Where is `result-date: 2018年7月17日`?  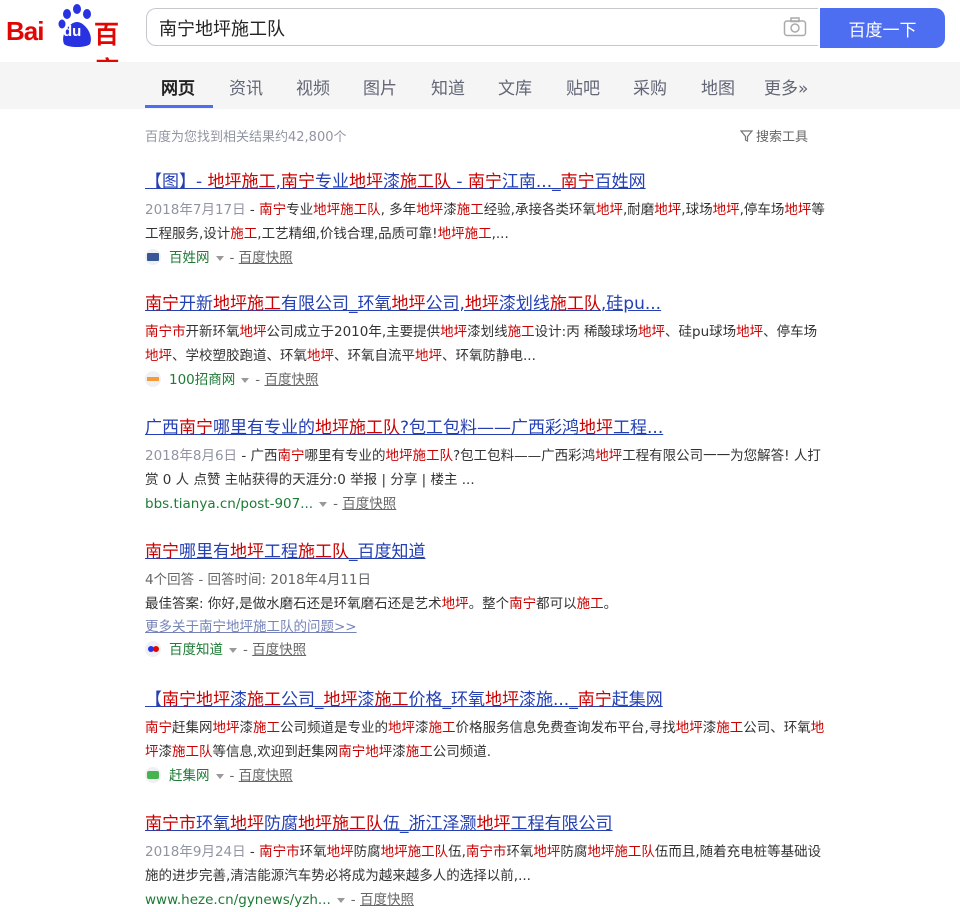
result-date: 2018年7月17日 is located at coordinates (195, 210).